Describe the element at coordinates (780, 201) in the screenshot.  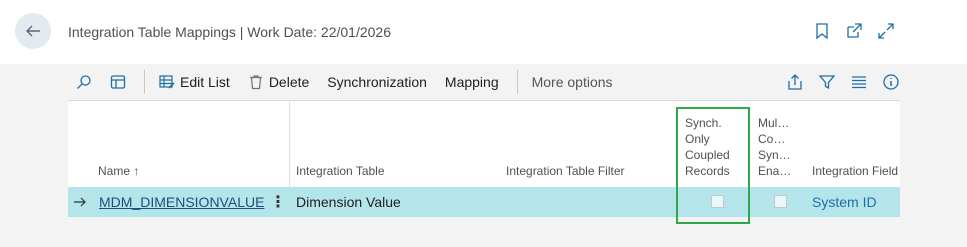
I see `multi-company-checkbox` at that location.